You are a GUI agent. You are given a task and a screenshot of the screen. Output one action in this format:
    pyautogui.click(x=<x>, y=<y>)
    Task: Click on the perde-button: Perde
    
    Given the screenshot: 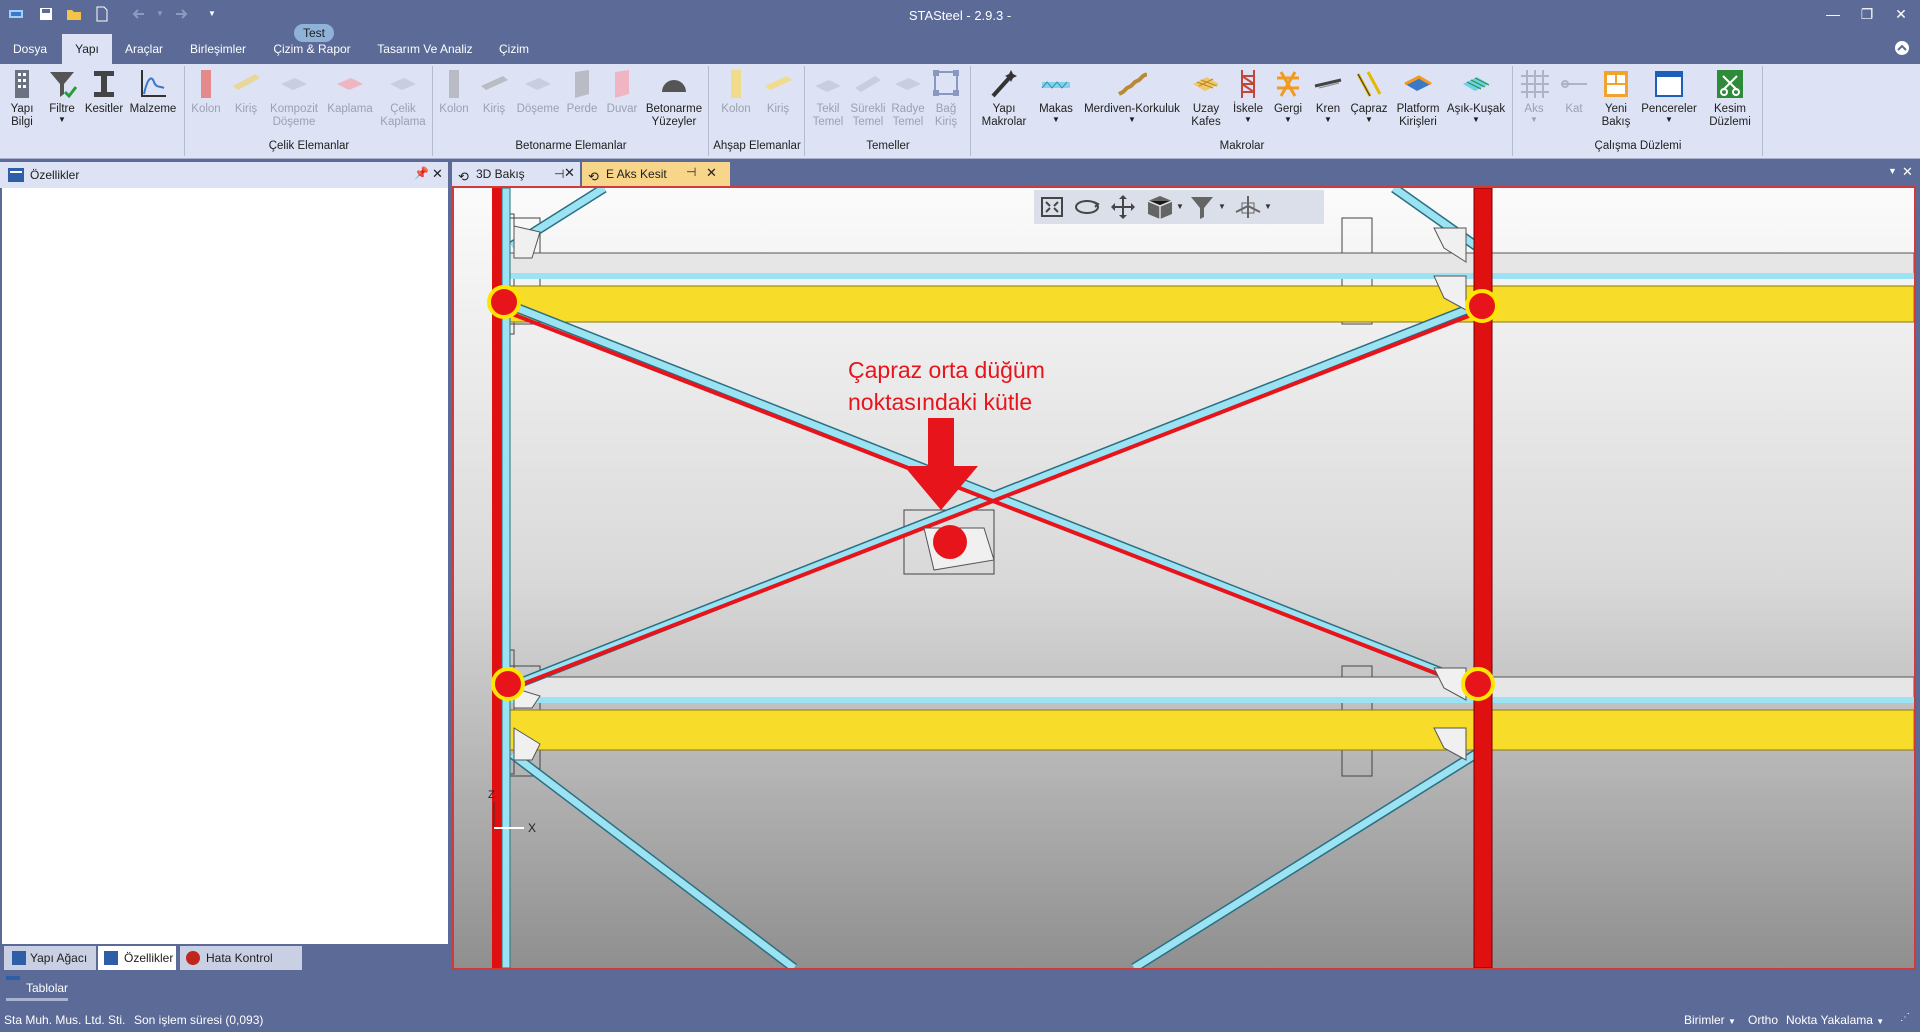 What is the action you would take?
    pyautogui.click(x=582, y=92)
    